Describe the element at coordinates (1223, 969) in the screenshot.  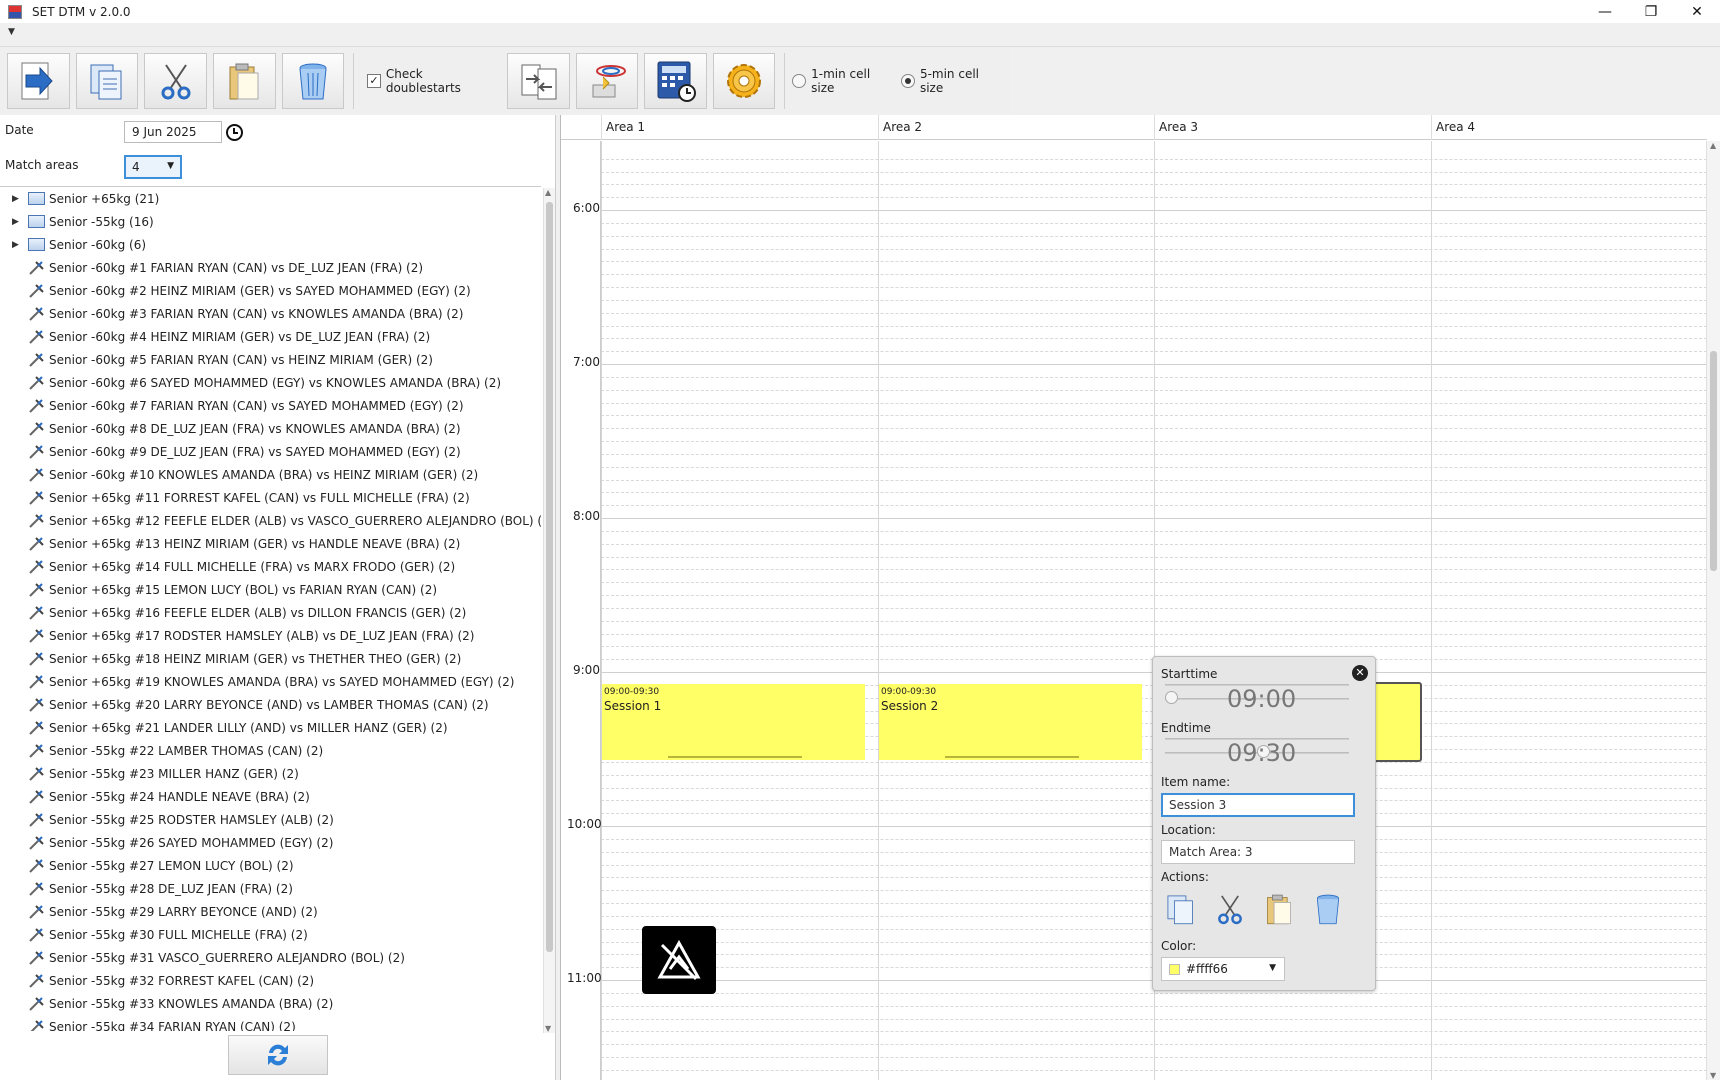
I see `color-select: #ffff66 ▼` at that location.